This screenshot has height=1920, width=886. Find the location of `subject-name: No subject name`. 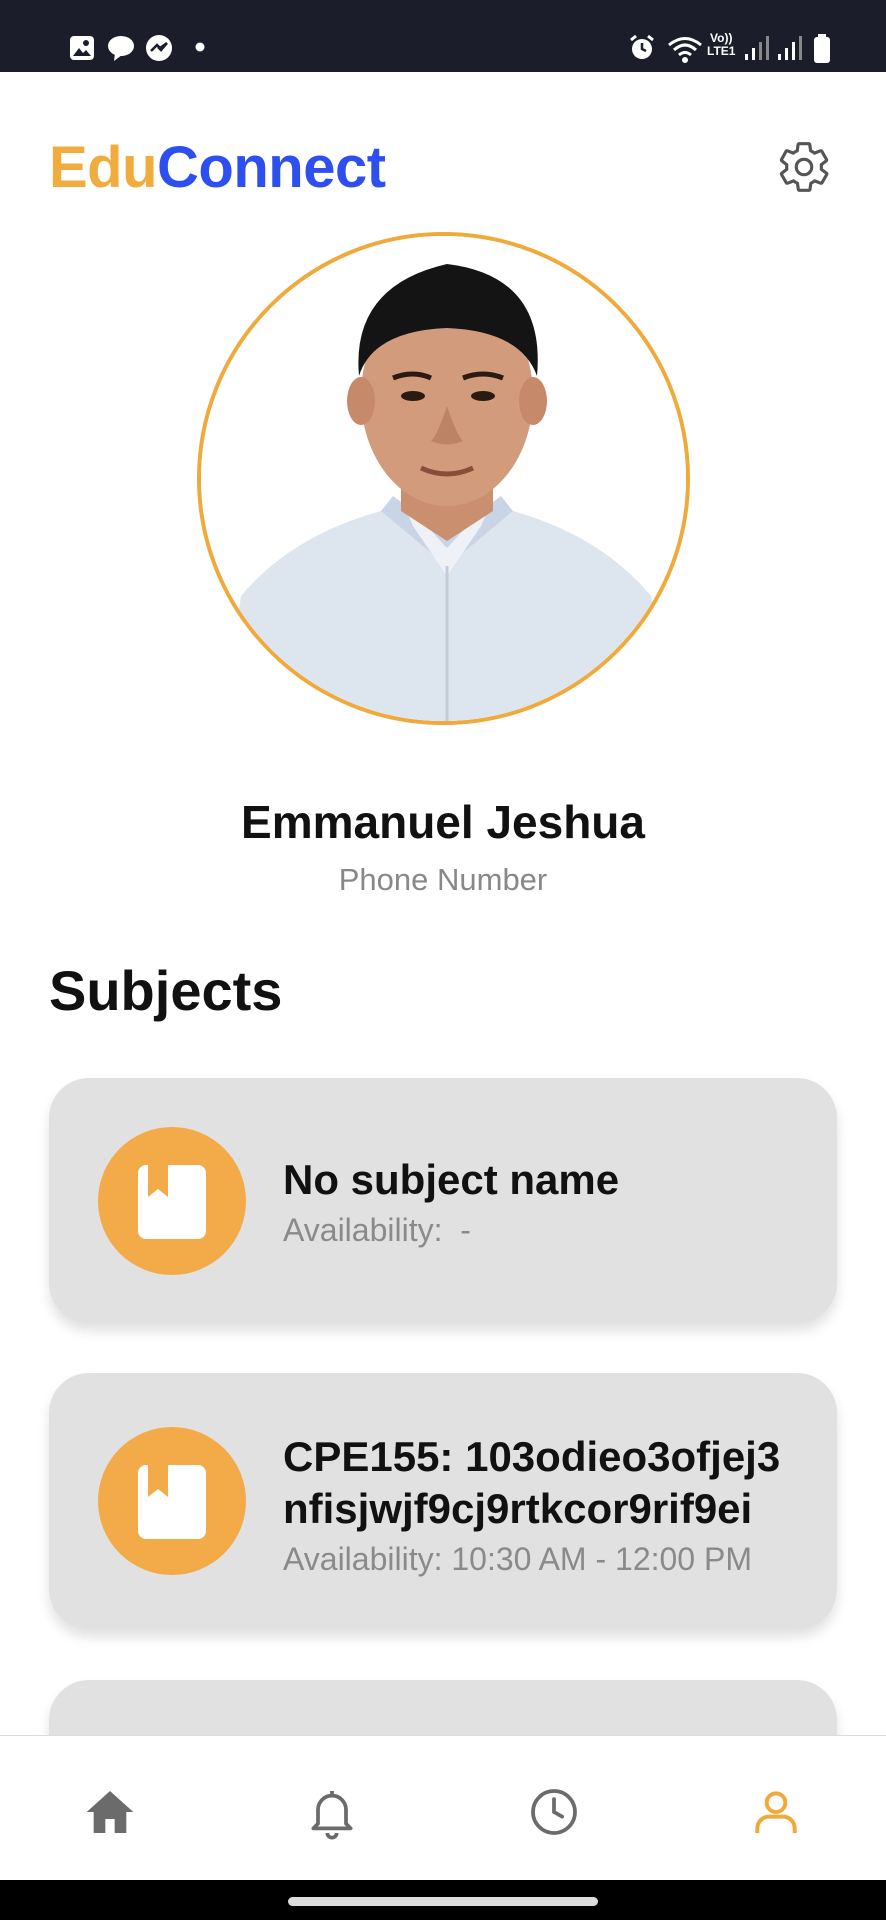

subject-name: No subject name is located at coordinates (451, 1179).